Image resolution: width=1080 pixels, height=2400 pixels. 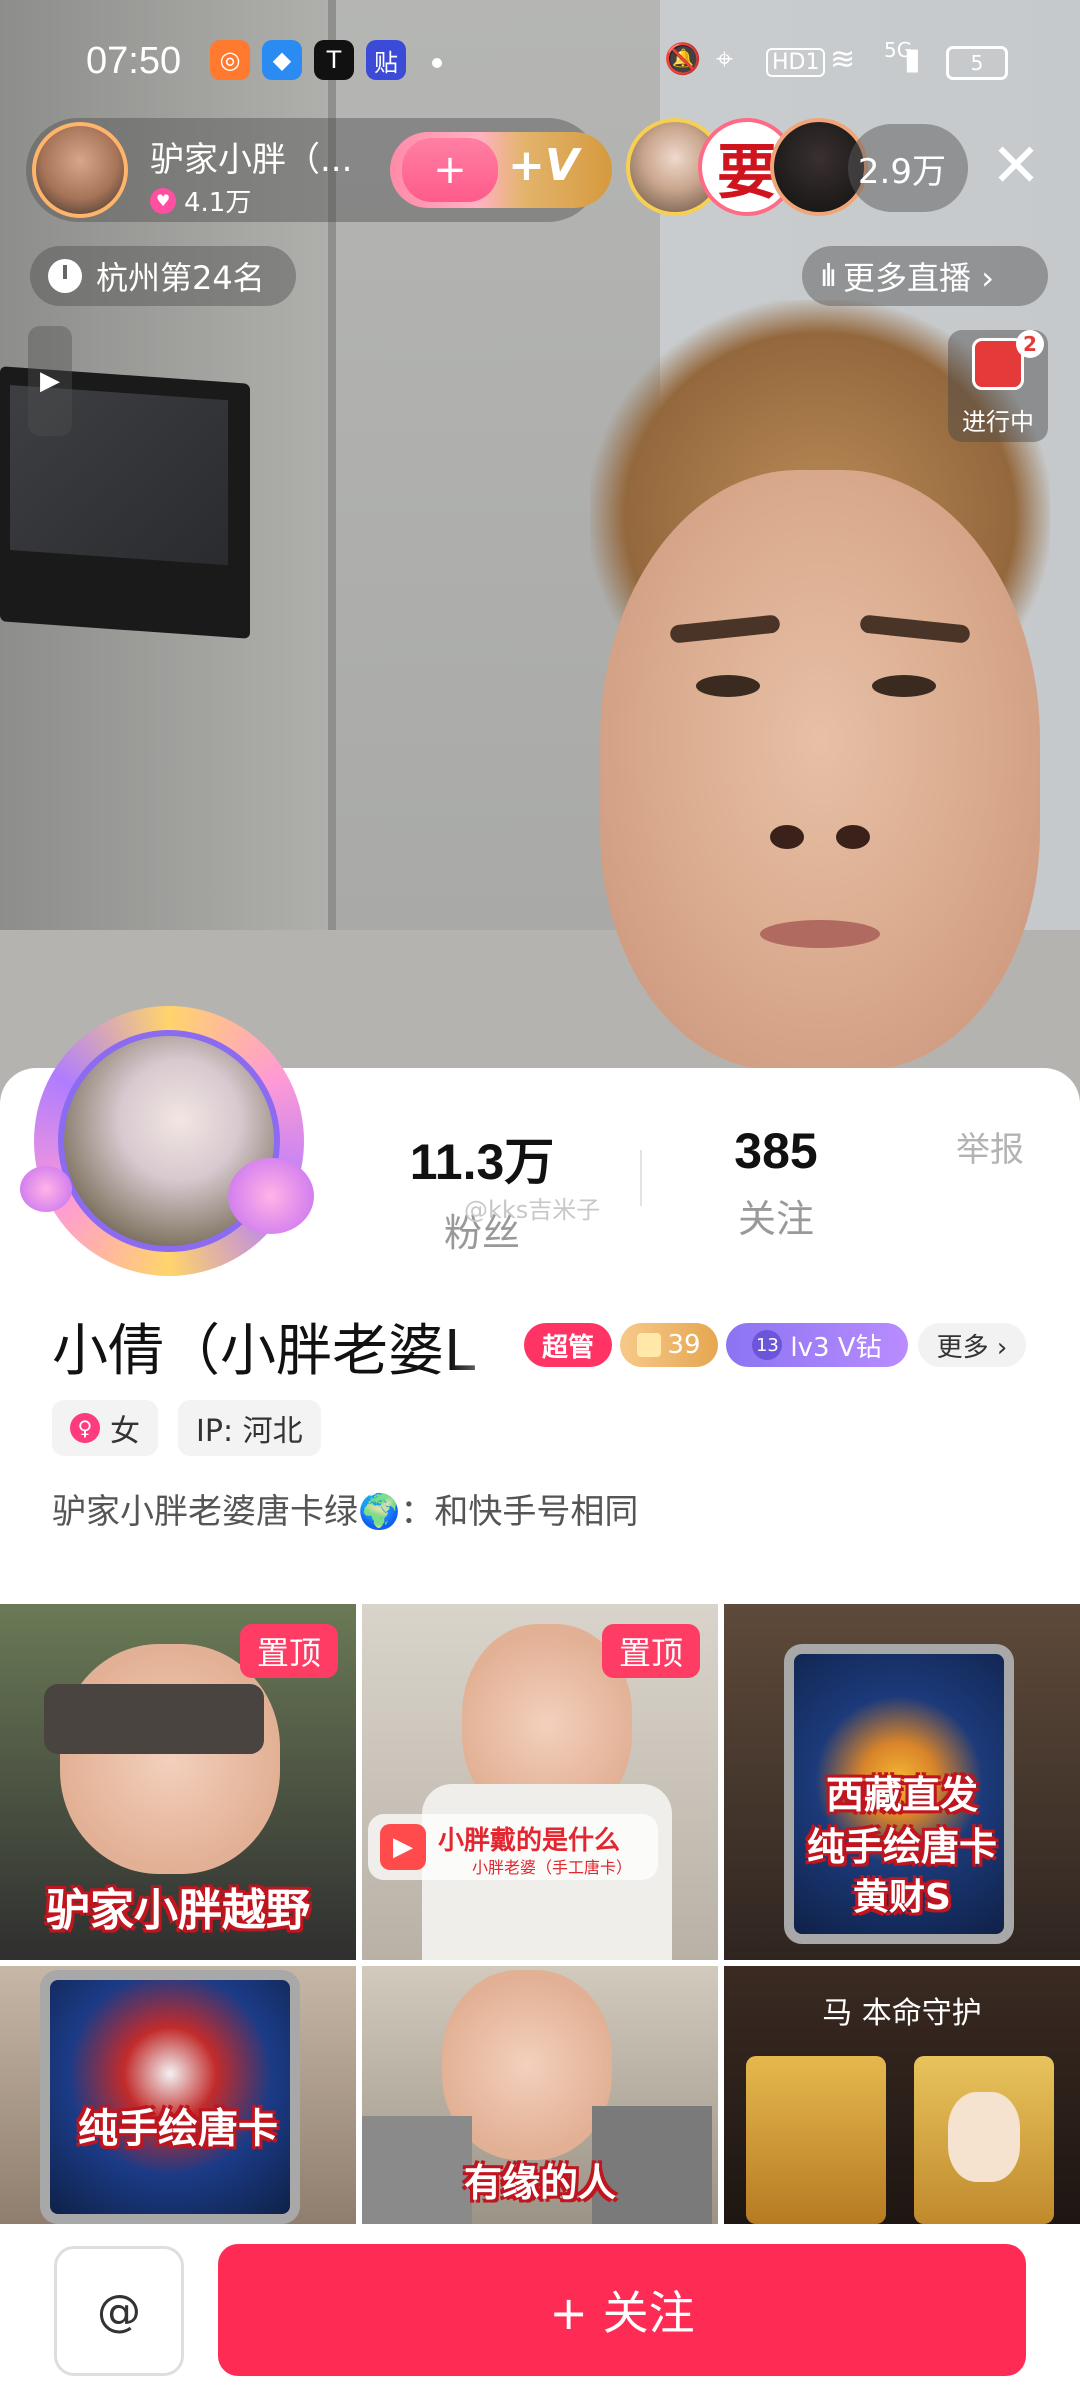 I want to click on hd-network-icon: HD1, so click(x=796, y=62).